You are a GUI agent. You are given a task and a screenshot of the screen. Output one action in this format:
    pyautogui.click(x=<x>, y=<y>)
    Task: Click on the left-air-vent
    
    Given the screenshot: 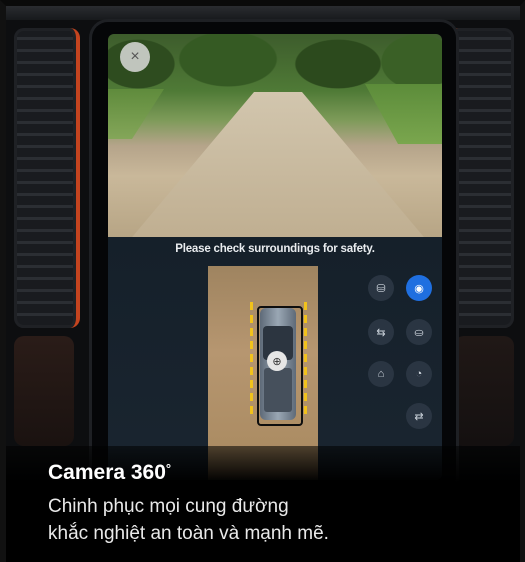 What is the action you would take?
    pyautogui.click(x=47, y=178)
    